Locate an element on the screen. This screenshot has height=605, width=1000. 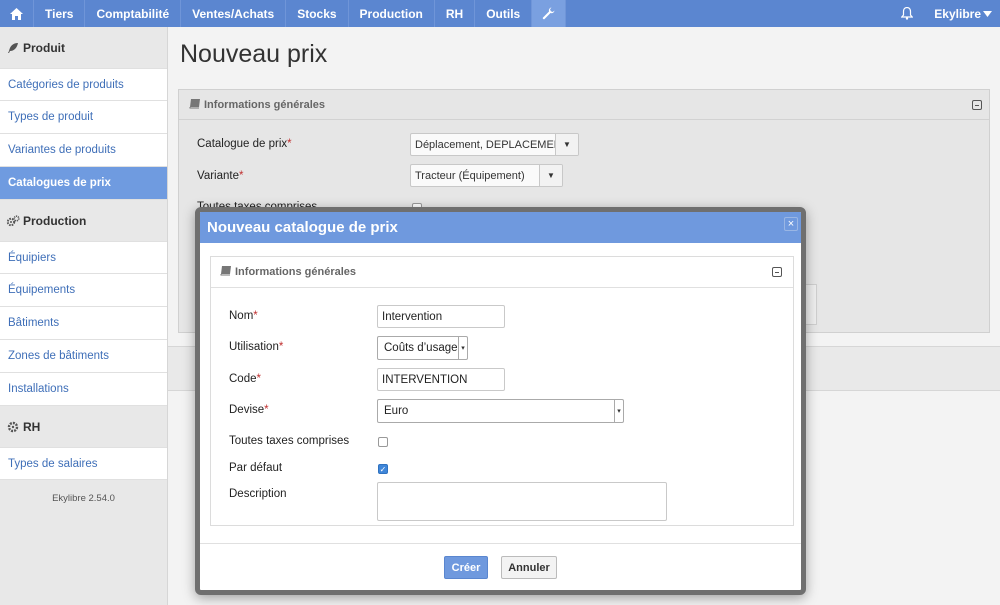
caret-down-icon is located at coordinates (987, 13).